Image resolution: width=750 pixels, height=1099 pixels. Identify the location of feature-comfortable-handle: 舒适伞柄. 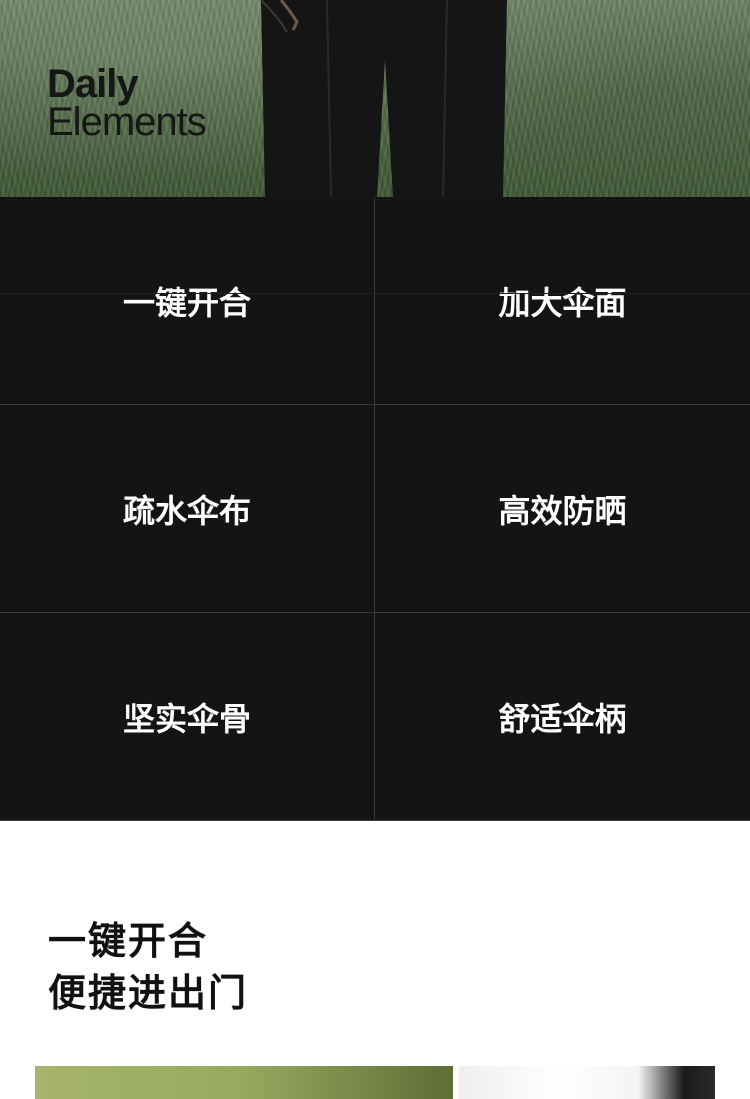
(562, 717).